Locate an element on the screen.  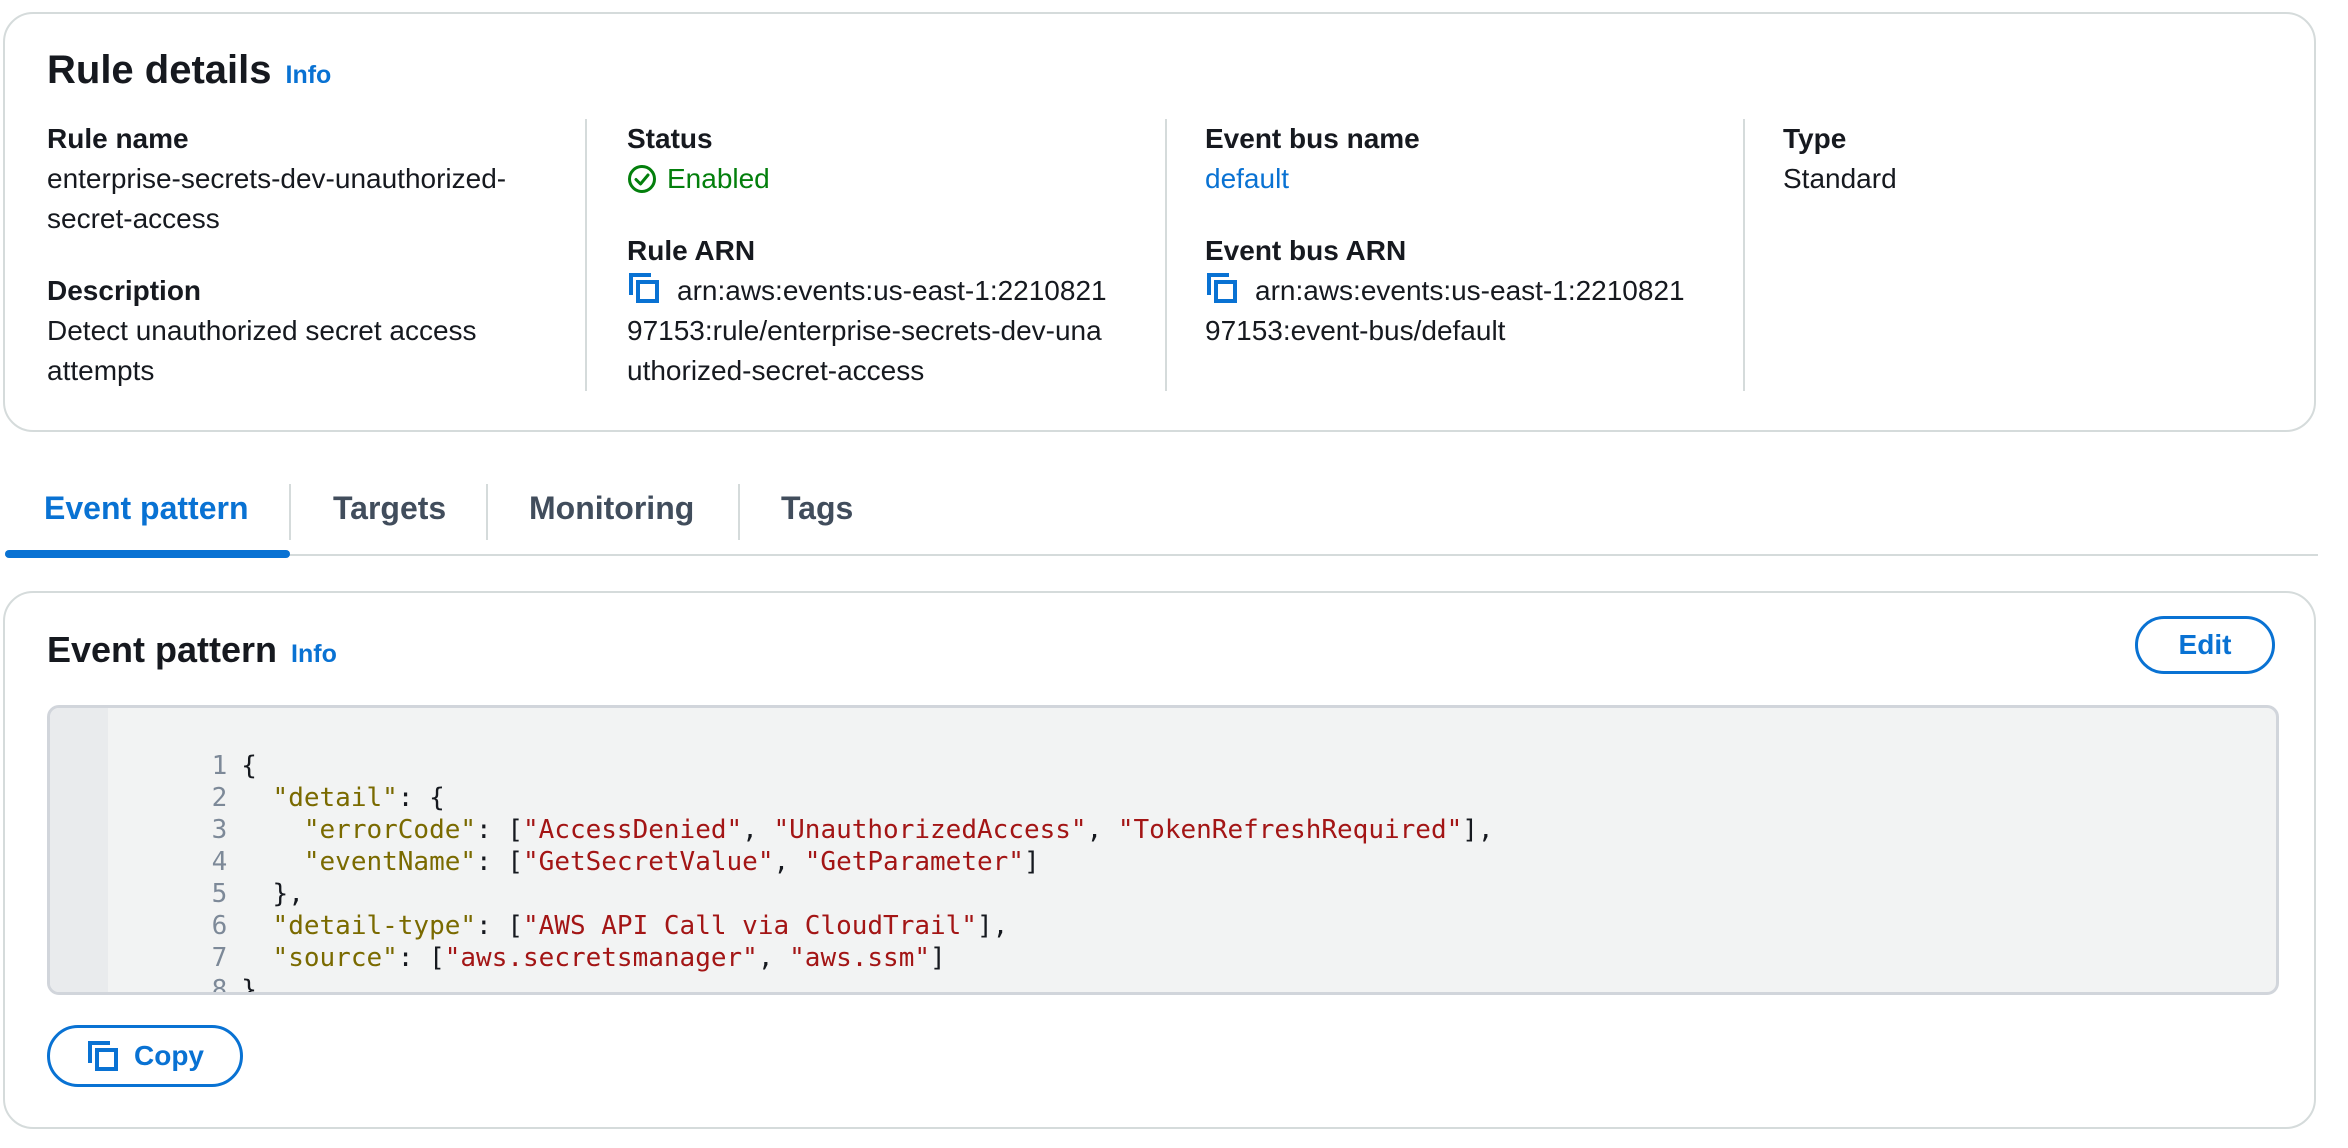
event-bus-name-label: Event bus name is located at coordinates (1312, 138).